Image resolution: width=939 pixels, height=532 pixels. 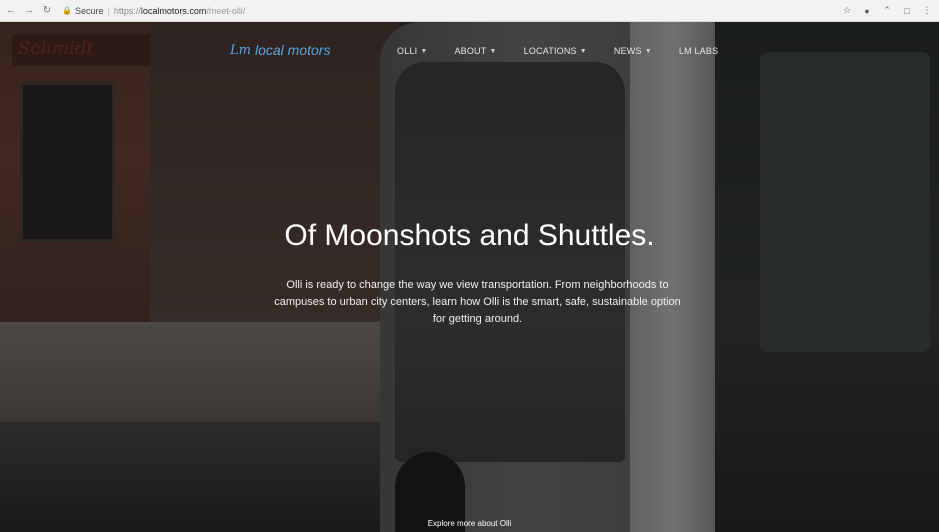 I want to click on extension-icon: ⌃, so click(x=887, y=11).